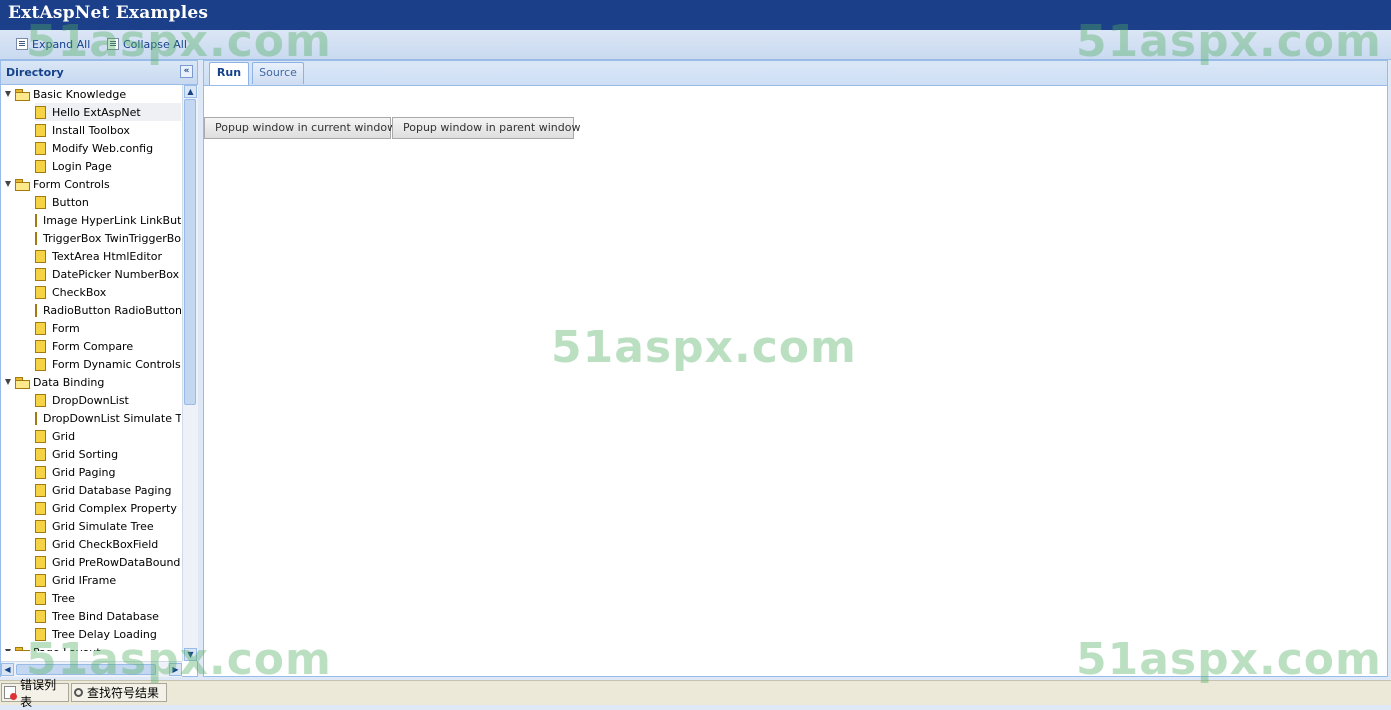 The width and height of the screenshot is (1391, 710). I want to click on error-list-label: 错误列表, so click(38, 693).